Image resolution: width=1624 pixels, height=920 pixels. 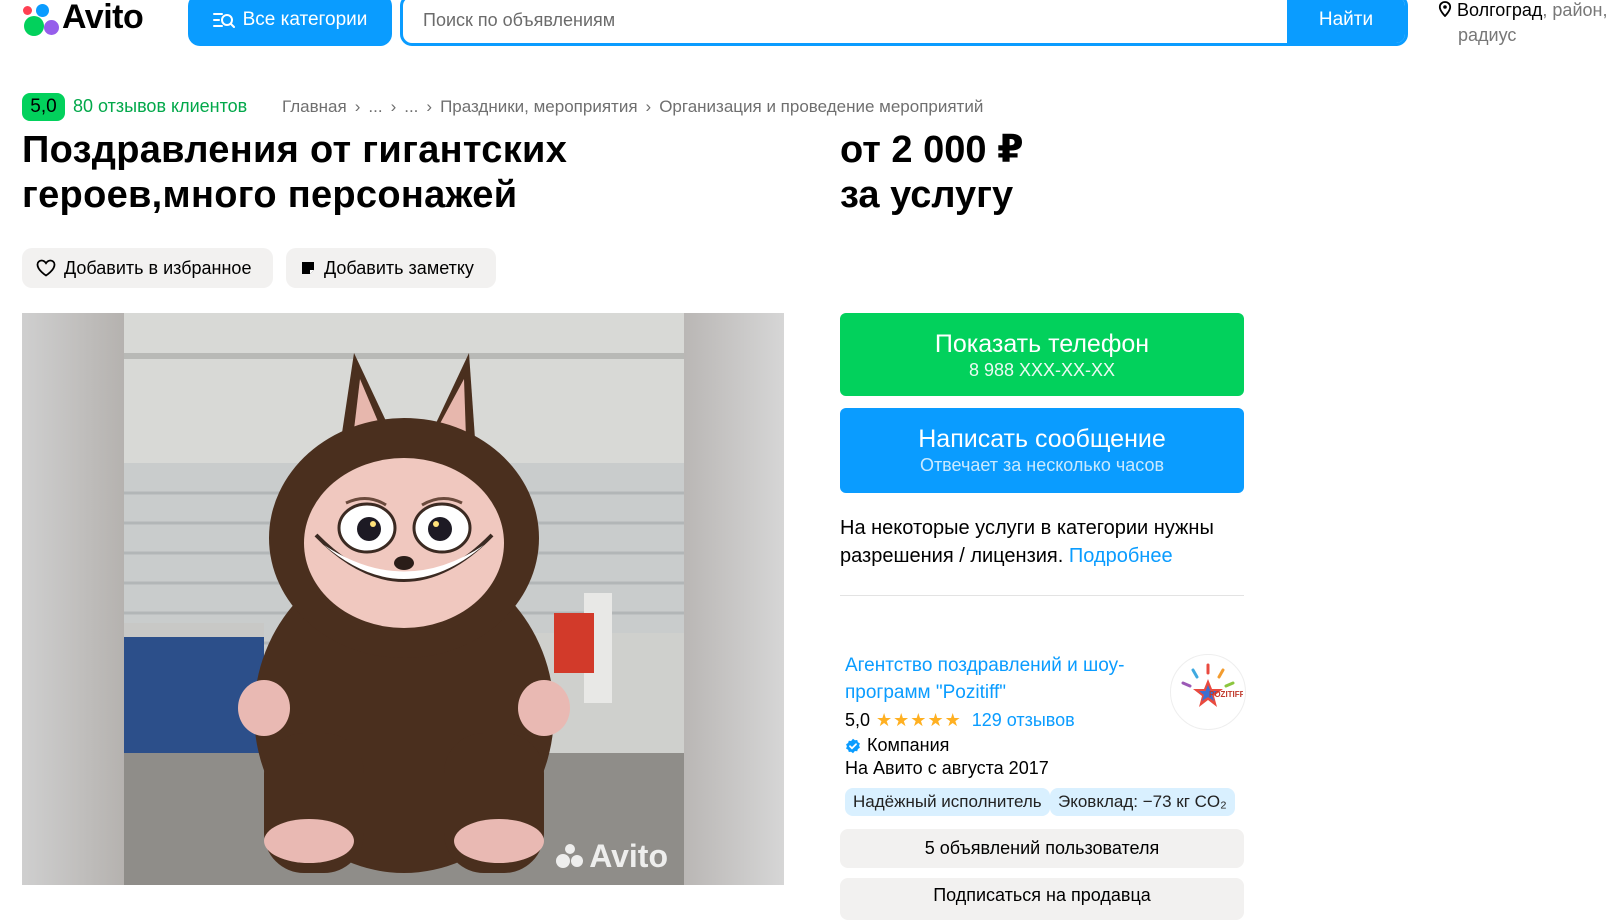 What do you see at coordinates (932, 173) in the screenshot?
I see `listing-price: от 2 000 ₽ за услугу` at bounding box center [932, 173].